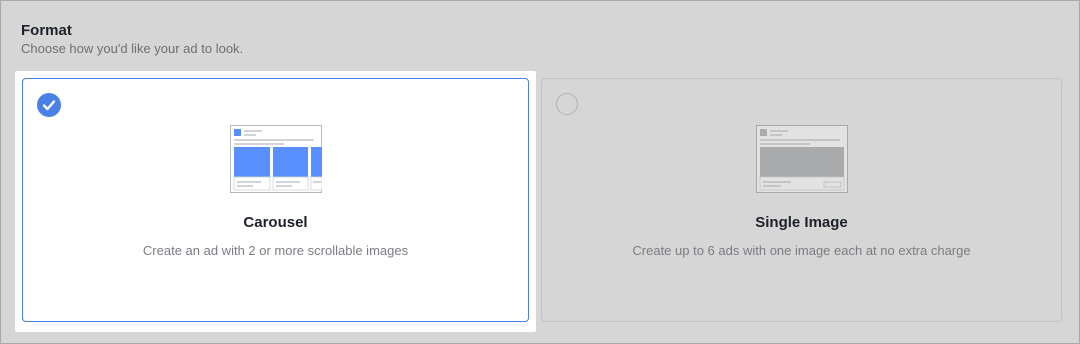  Describe the element at coordinates (801, 222) in the screenshot. I see `single-image-option-title: Single Image` at that location.